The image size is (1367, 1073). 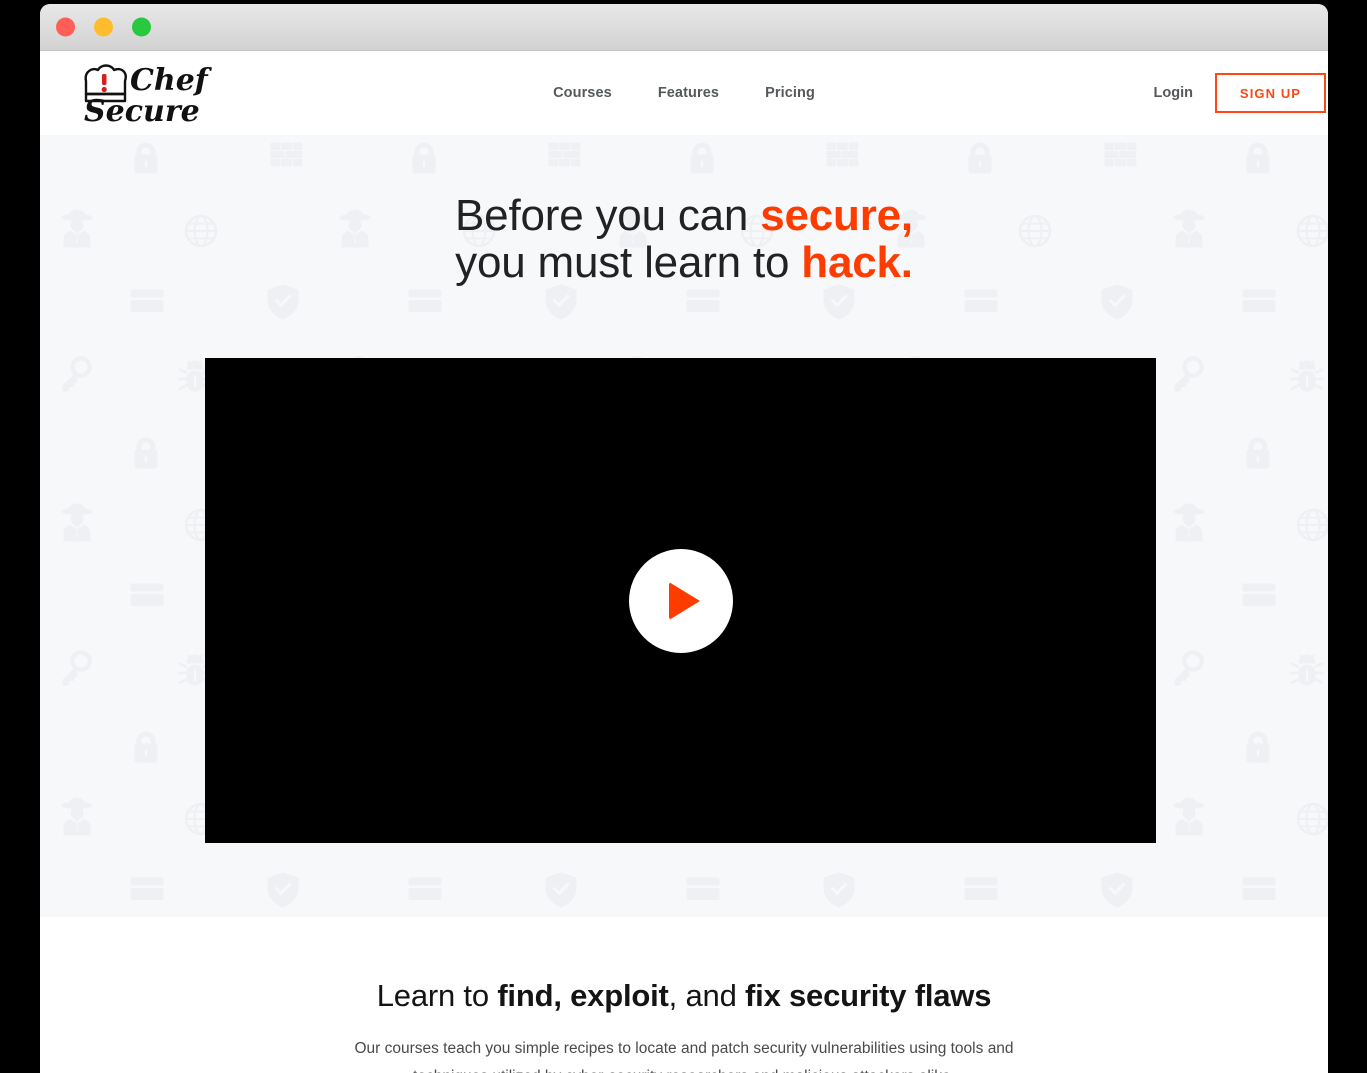 What do you see at coordinates (790, 93) in the screenshot?
I see `nav-link-pricing: Pricing` at bounding box center [790, 93].